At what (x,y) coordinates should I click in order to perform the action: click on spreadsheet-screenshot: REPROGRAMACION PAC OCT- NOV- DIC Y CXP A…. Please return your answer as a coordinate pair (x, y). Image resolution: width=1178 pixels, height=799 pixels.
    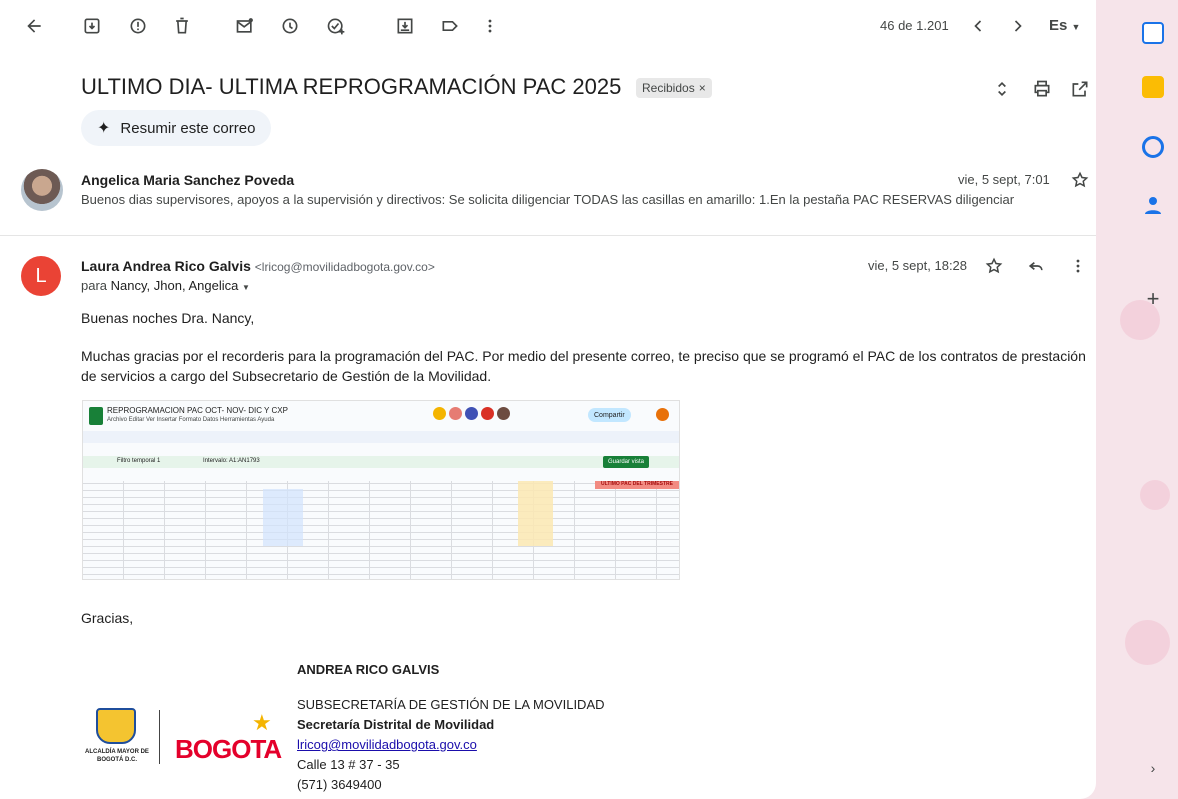
    Looking at the image, I should click on (381, 490).